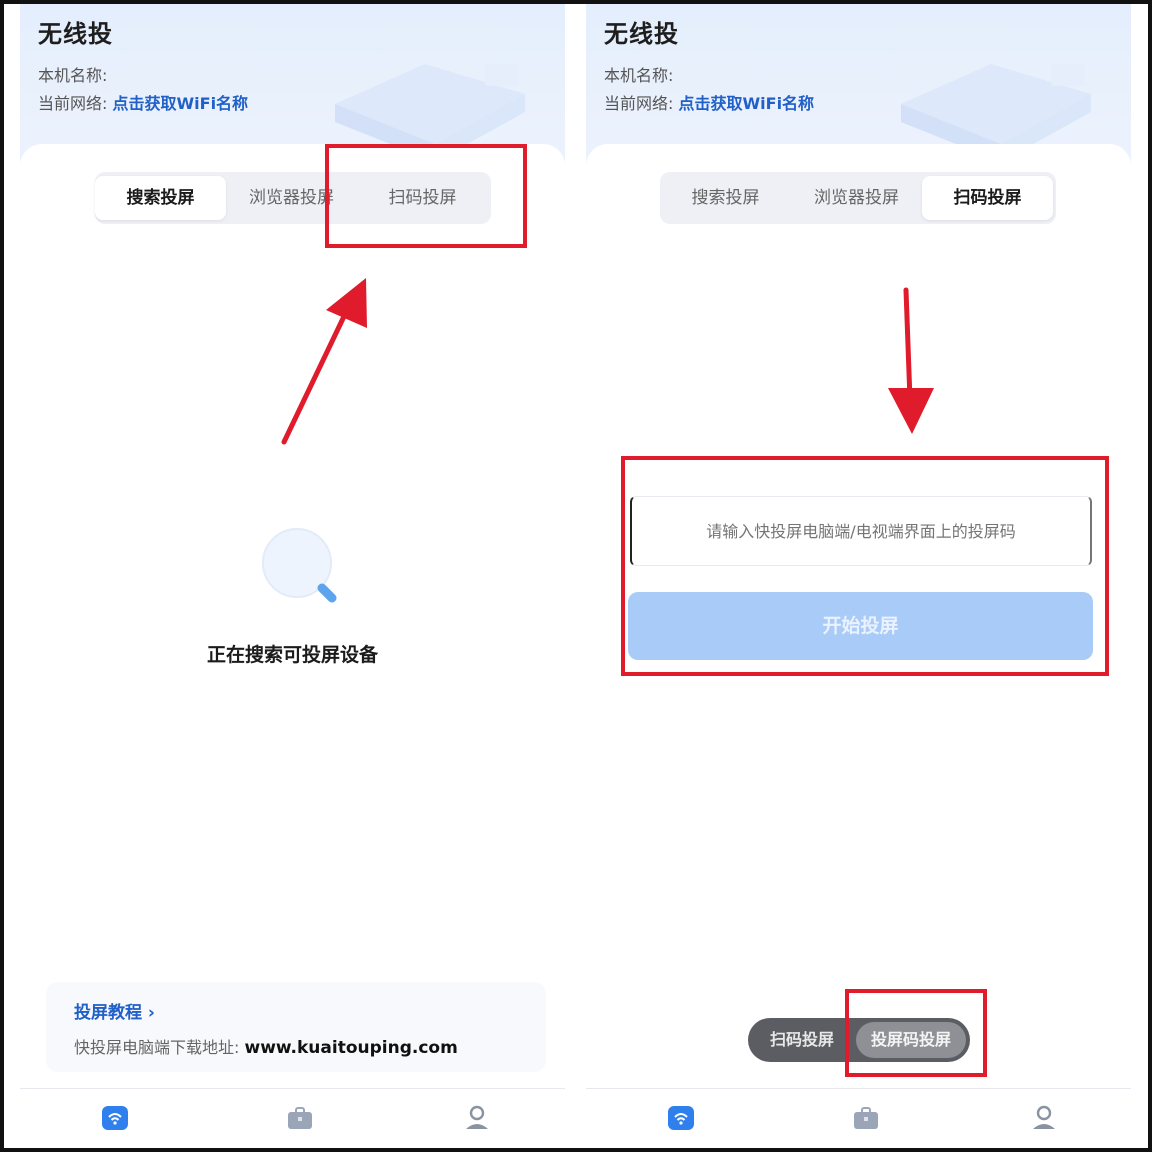 The image size is (1152, 1152). I want to click on searching-status: 正在搜索可投屏设备, so click(292, 655).